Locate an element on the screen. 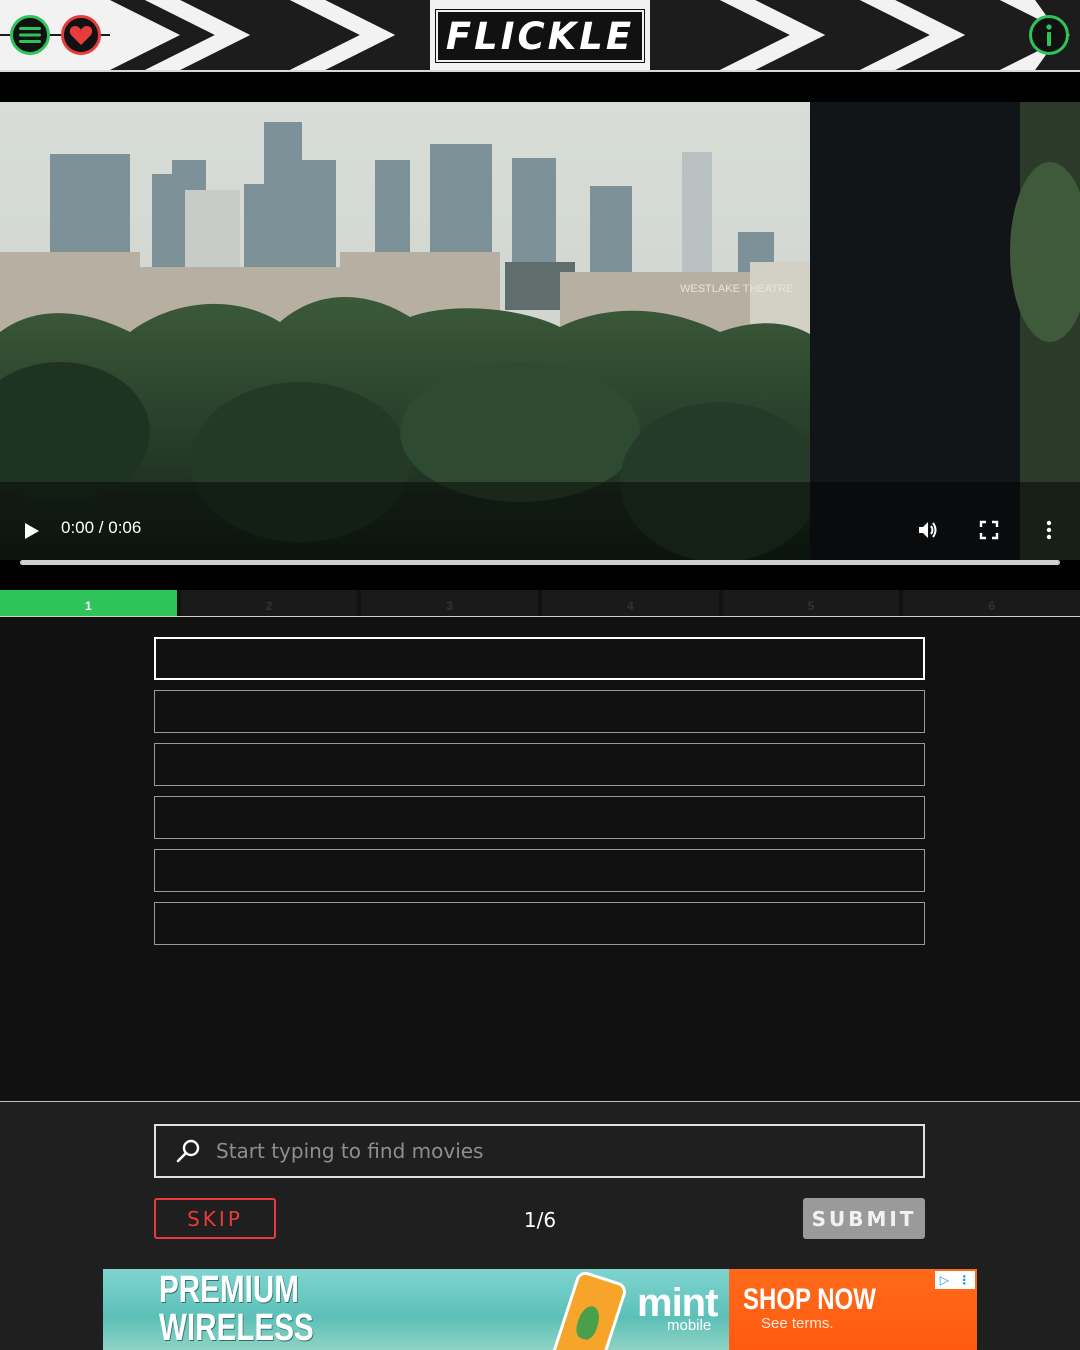 The height and width of the screenshot is (1350, 1080). movie-search-box is located at coordinates (539, 1151).